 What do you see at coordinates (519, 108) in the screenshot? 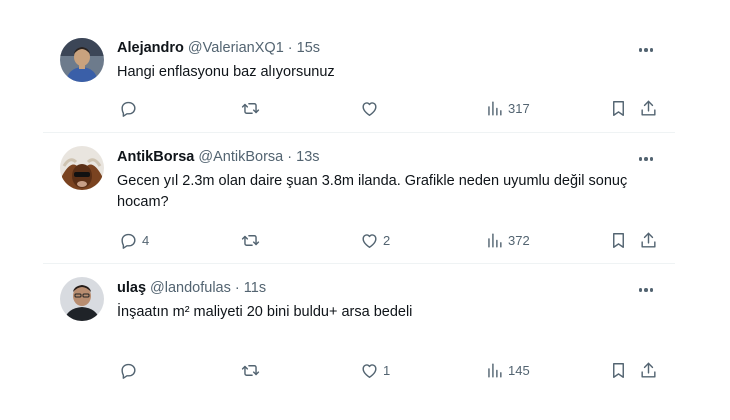
I see `views-count: 317` at bounding box center [519, 108].